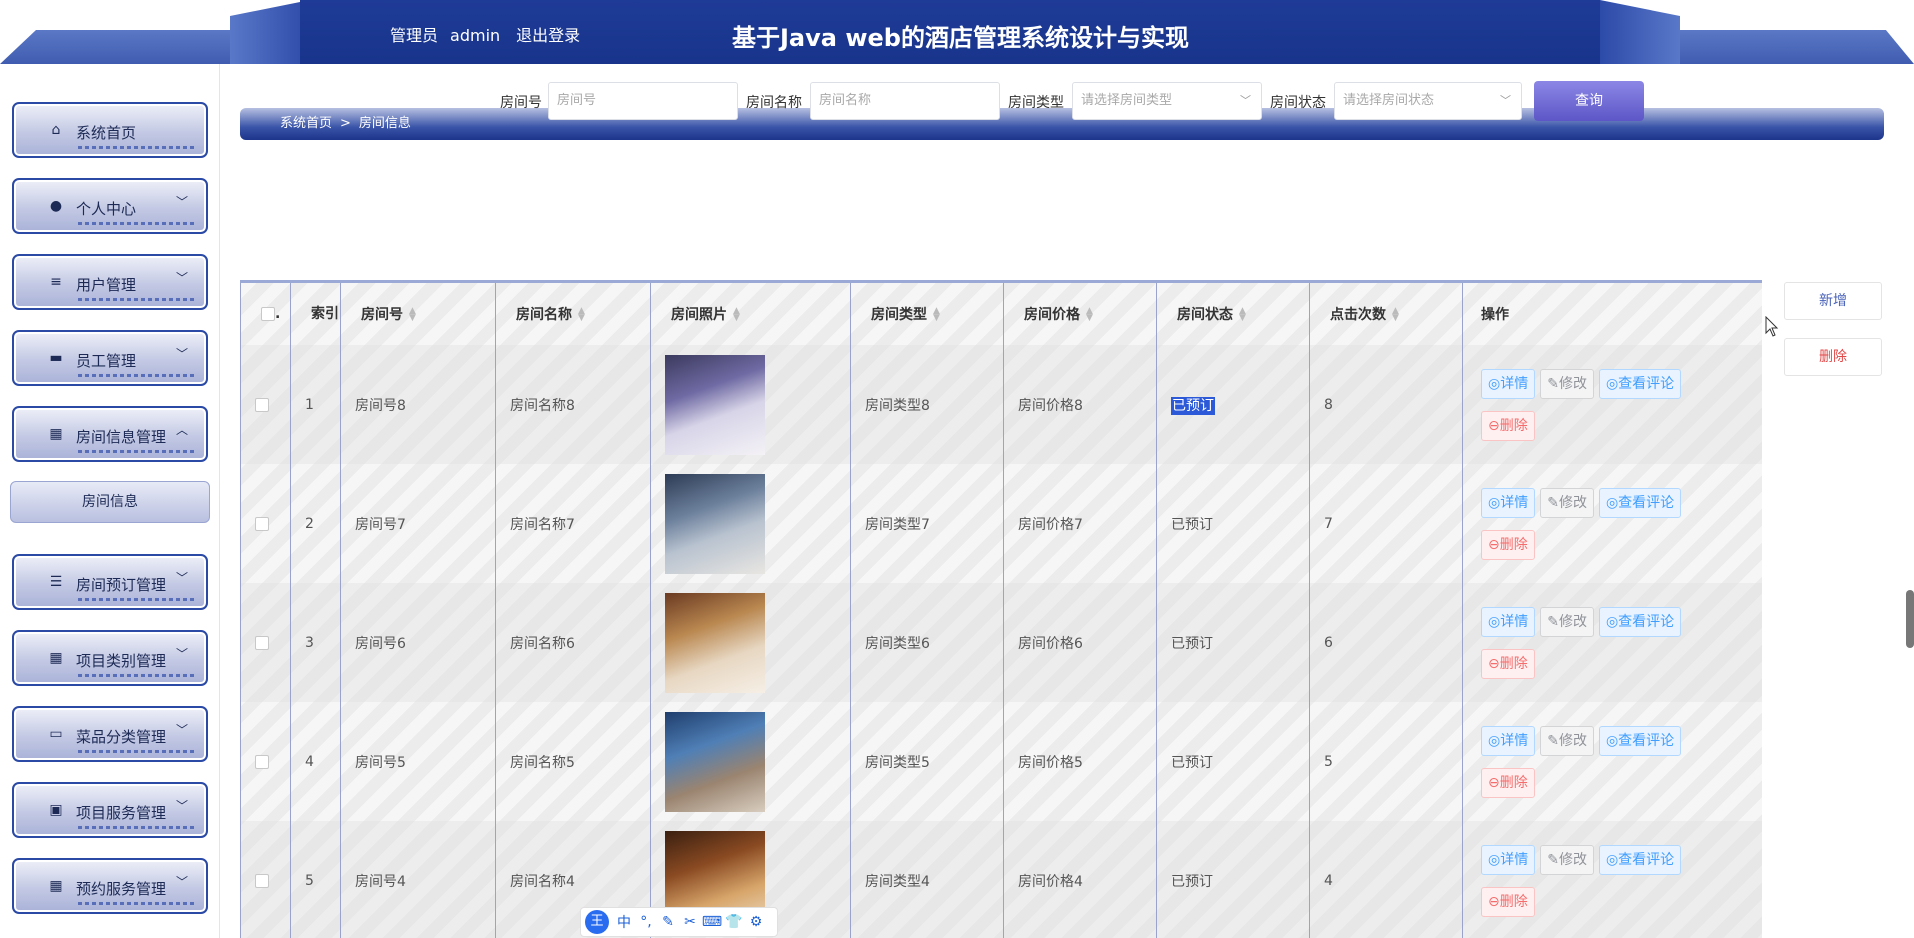 The width and height of the screenshot is (1914, 938). What do you see at coordinates (1233, 314) in the screenshot?
I see `status-header: 房间状态 ▲ ▼` at bounding box center [1233, 314].